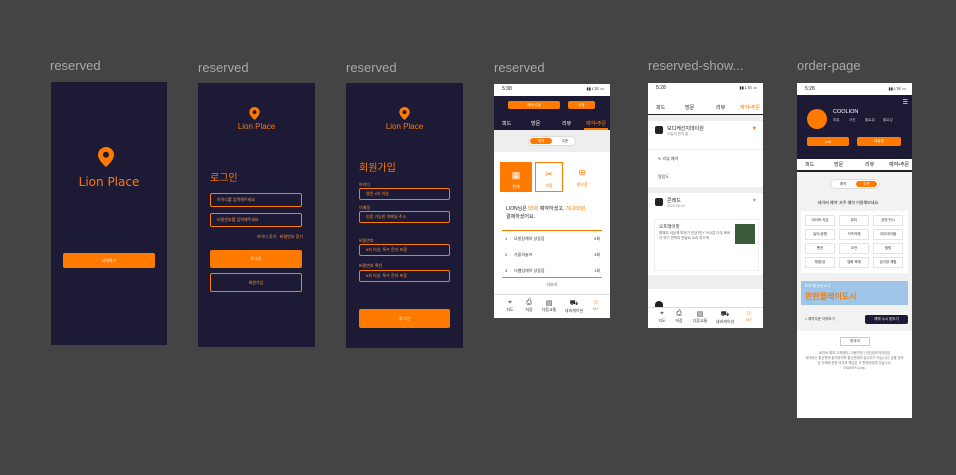 This screenshot has width=956, height=475. What do you see at coordinates (820, 248) in the screenshot?
I see `category-item: 펜션` at bounding box center [820, 248].